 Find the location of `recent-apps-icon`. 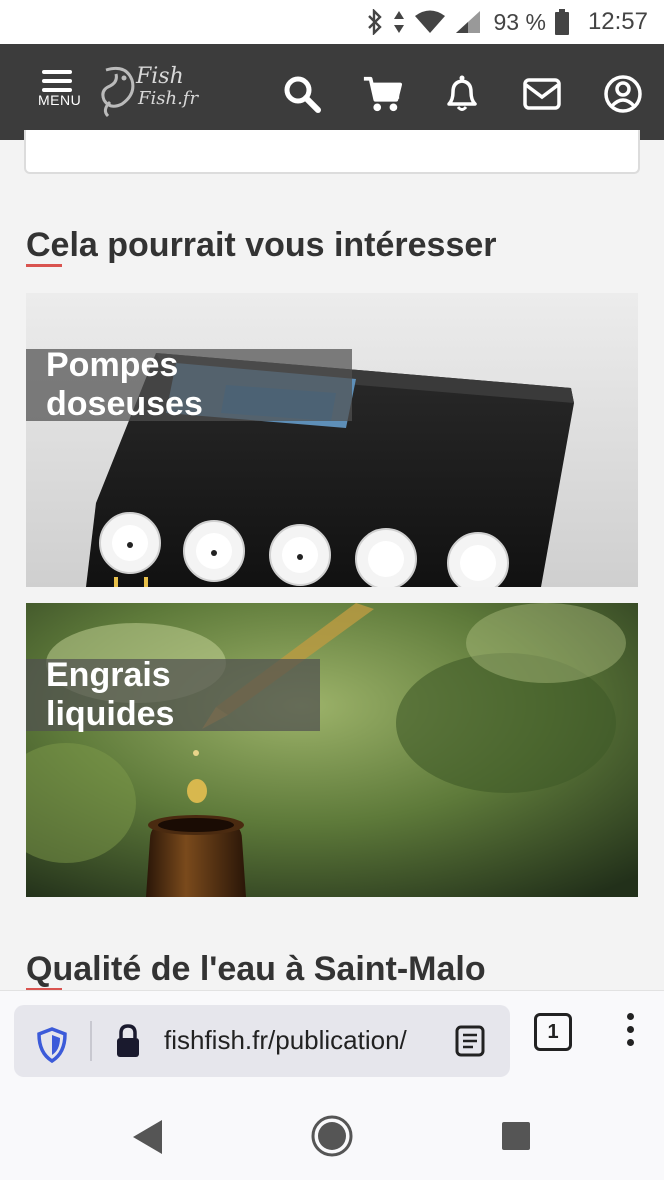

recent-apps-icon is located at coordinates (516, 1136).